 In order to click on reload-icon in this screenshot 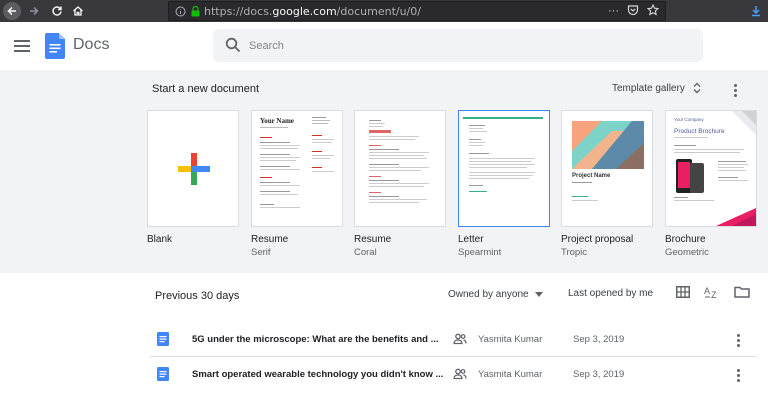, I will do `click(57, 11)`.